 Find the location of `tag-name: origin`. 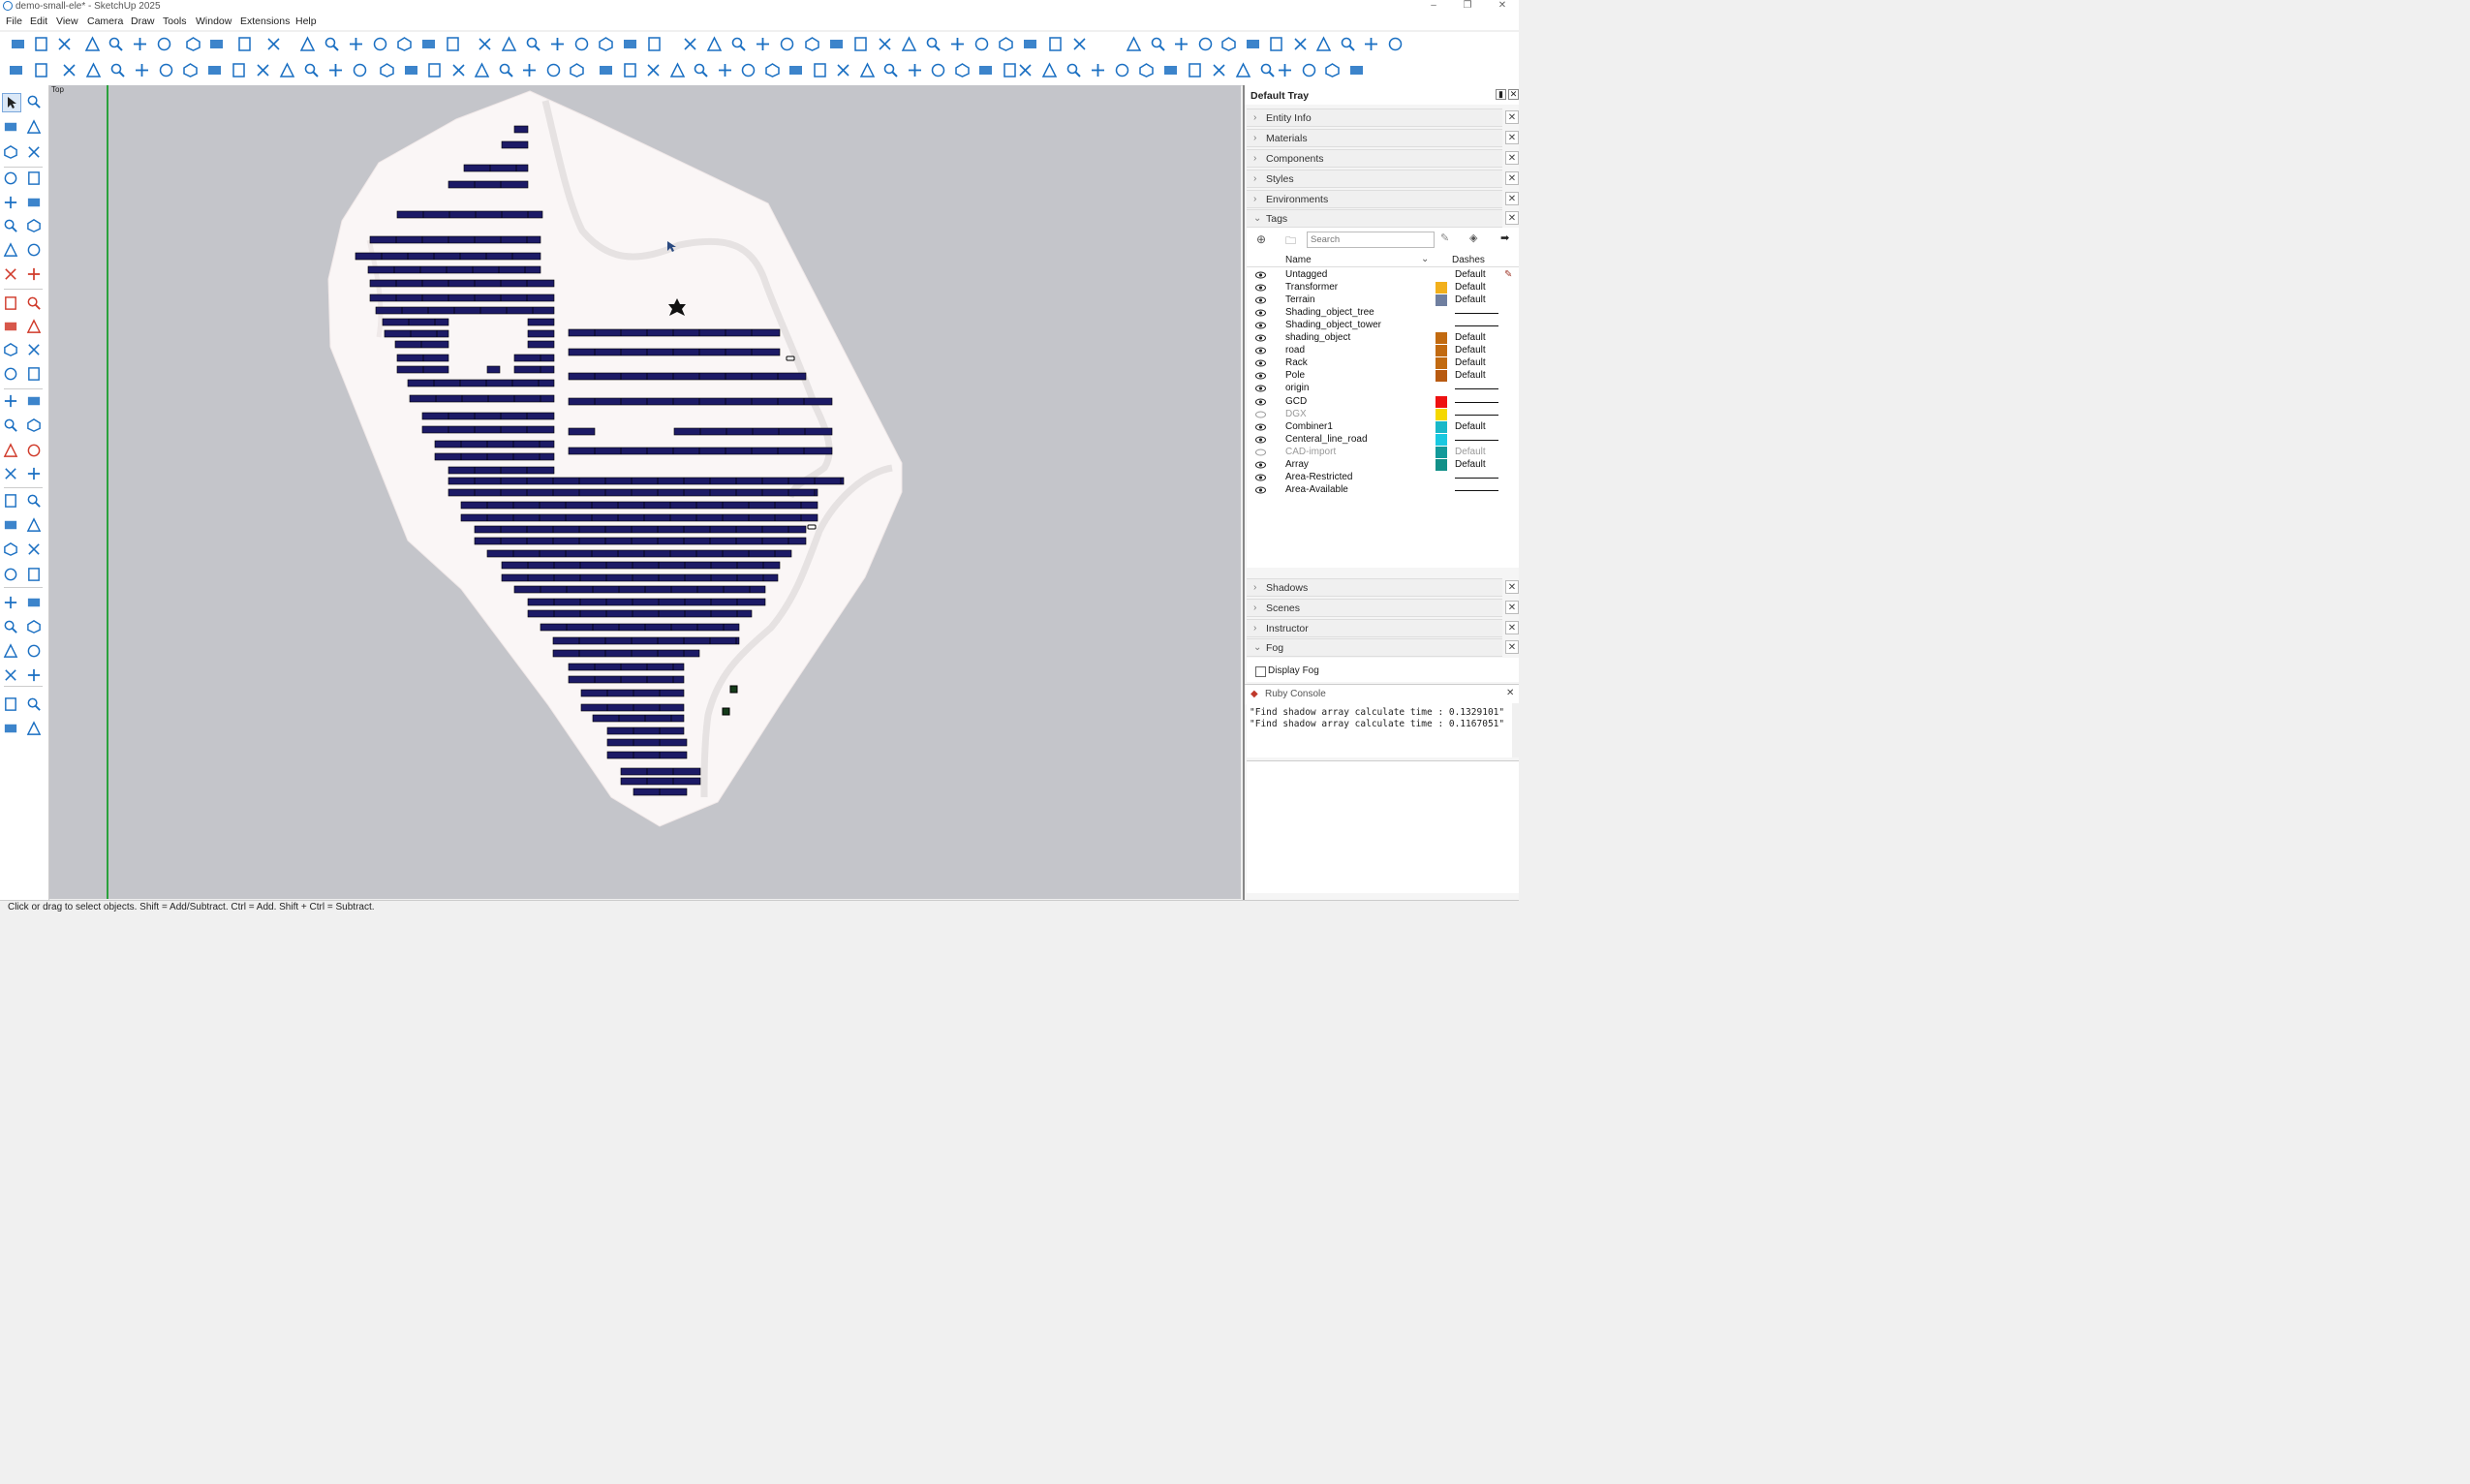

tag-name: origin is located at coordinates (1297, 388).